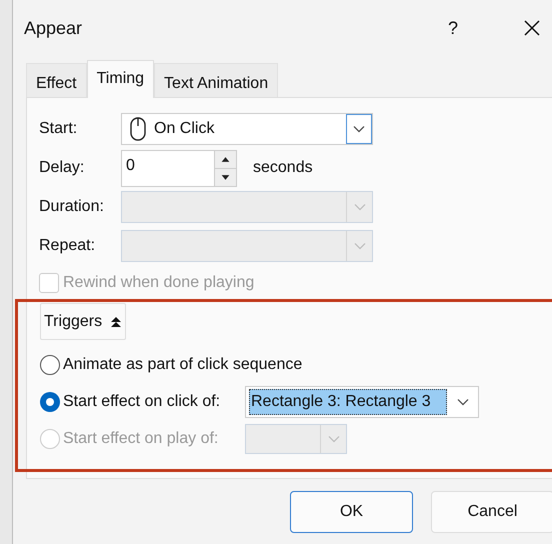  Describe the element at coordinates (56, 80) in the screenshot. I see `tab: Effect` at that location.